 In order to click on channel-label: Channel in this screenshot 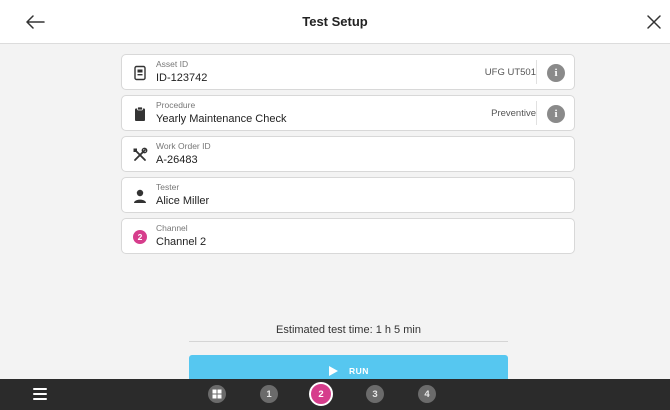, I will do `click(172, 228)`.